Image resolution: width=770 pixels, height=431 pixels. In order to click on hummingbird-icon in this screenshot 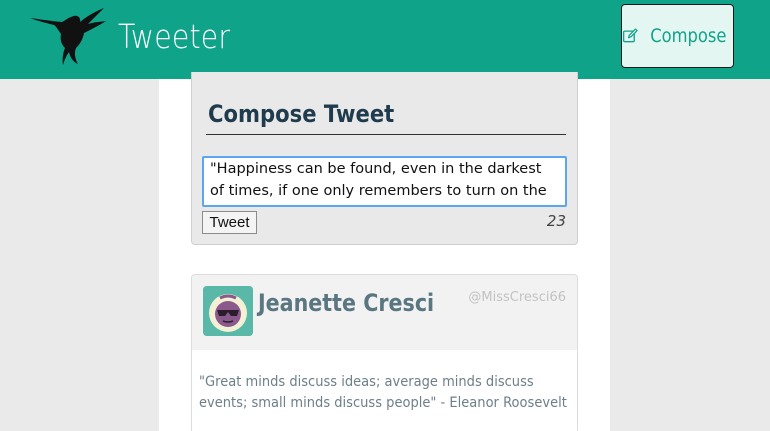, I will do `click(68, 36)`.